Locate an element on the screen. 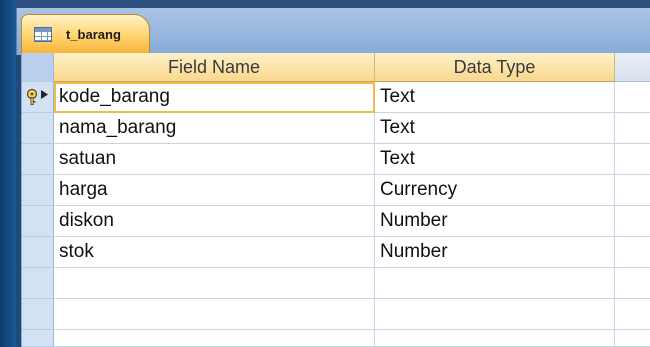 The image size is (650, 347). field-name-header: Field Name is located at coordinates (214, 67).